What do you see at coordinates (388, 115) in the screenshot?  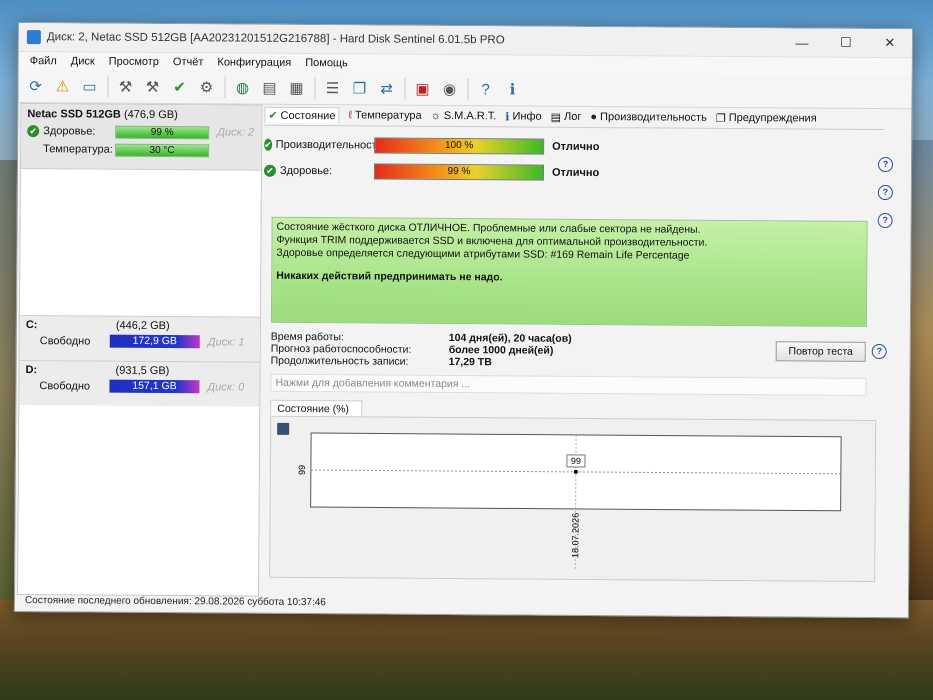 I see `tab-label: Температура` at bounding box center [388, 115].